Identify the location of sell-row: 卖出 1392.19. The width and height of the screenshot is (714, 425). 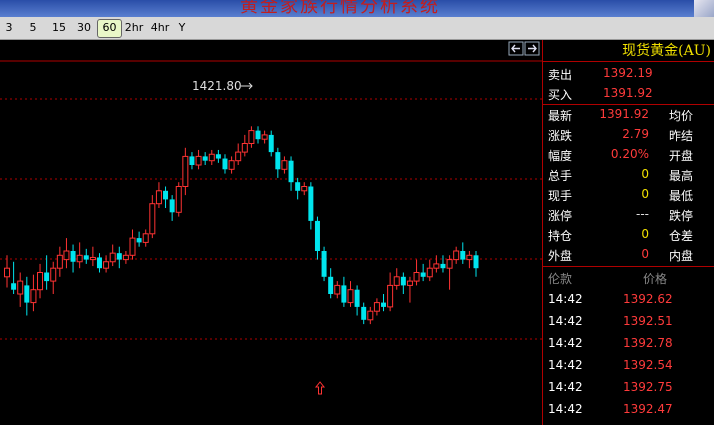
(628, 74).